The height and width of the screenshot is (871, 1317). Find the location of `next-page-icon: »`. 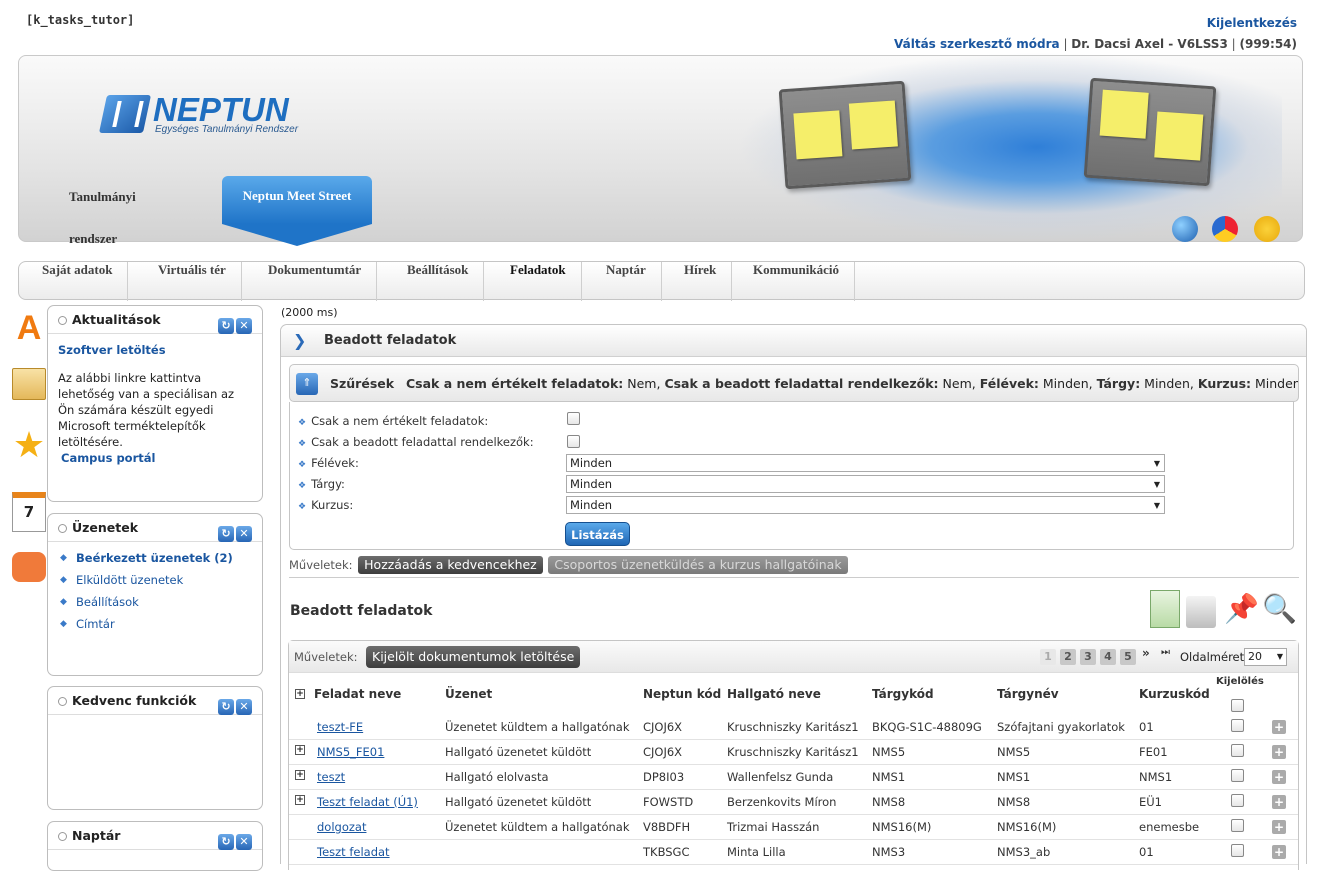

next-page-icon: » is located at coordinates (1146, 653).